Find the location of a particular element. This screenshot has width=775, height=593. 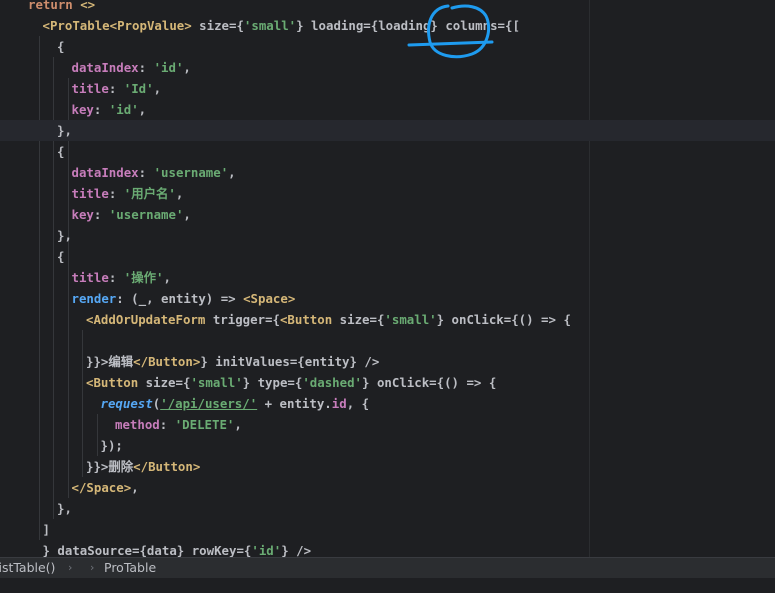

code-line: return <> is located at coordinates (387, 7).